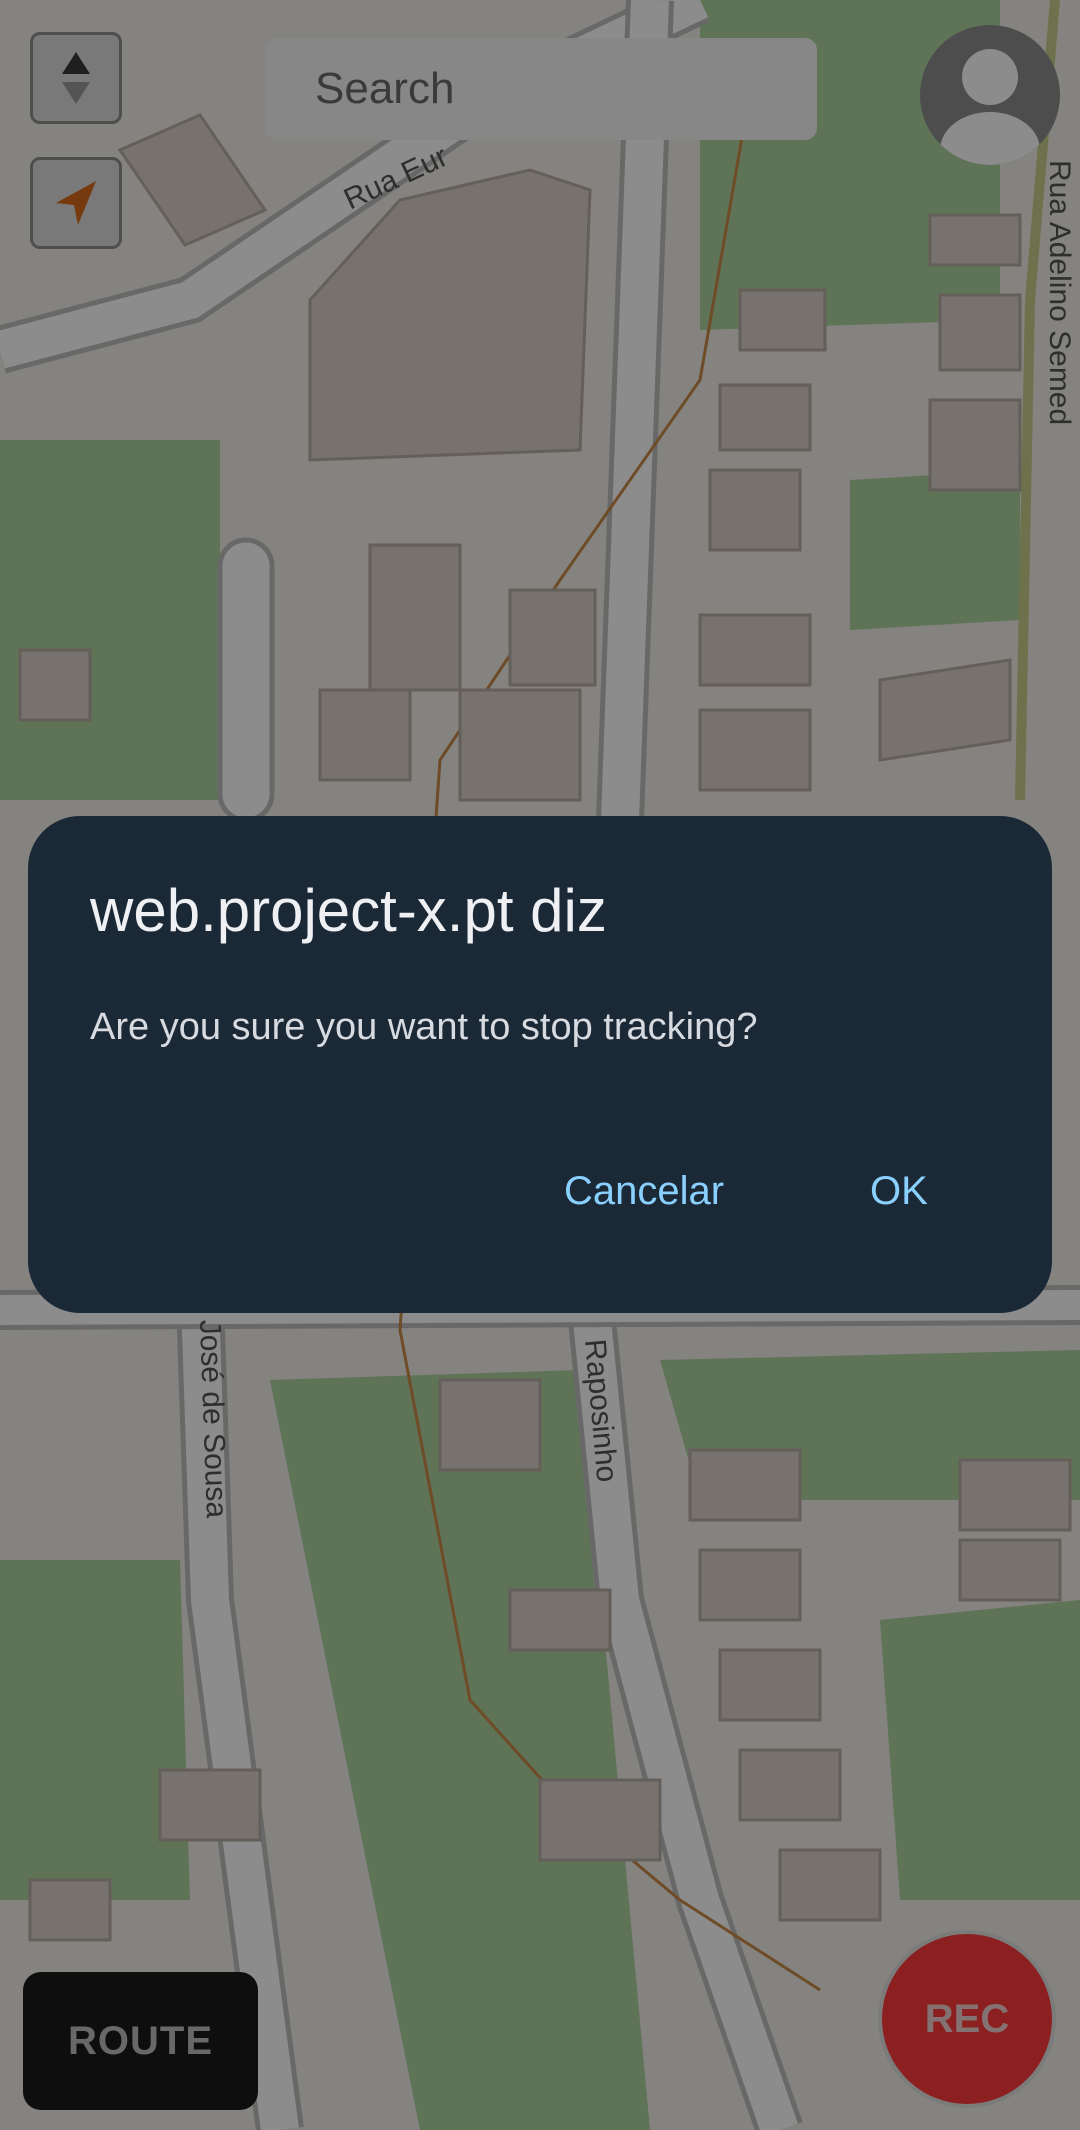 The height and width of the screenshot is (2130, 1080). What do you see at coordinates (424, 1027) in the screenshot?
I see `dialog-message: Are you sure you want to stop tracking?` at bounding box center [424, 1027].